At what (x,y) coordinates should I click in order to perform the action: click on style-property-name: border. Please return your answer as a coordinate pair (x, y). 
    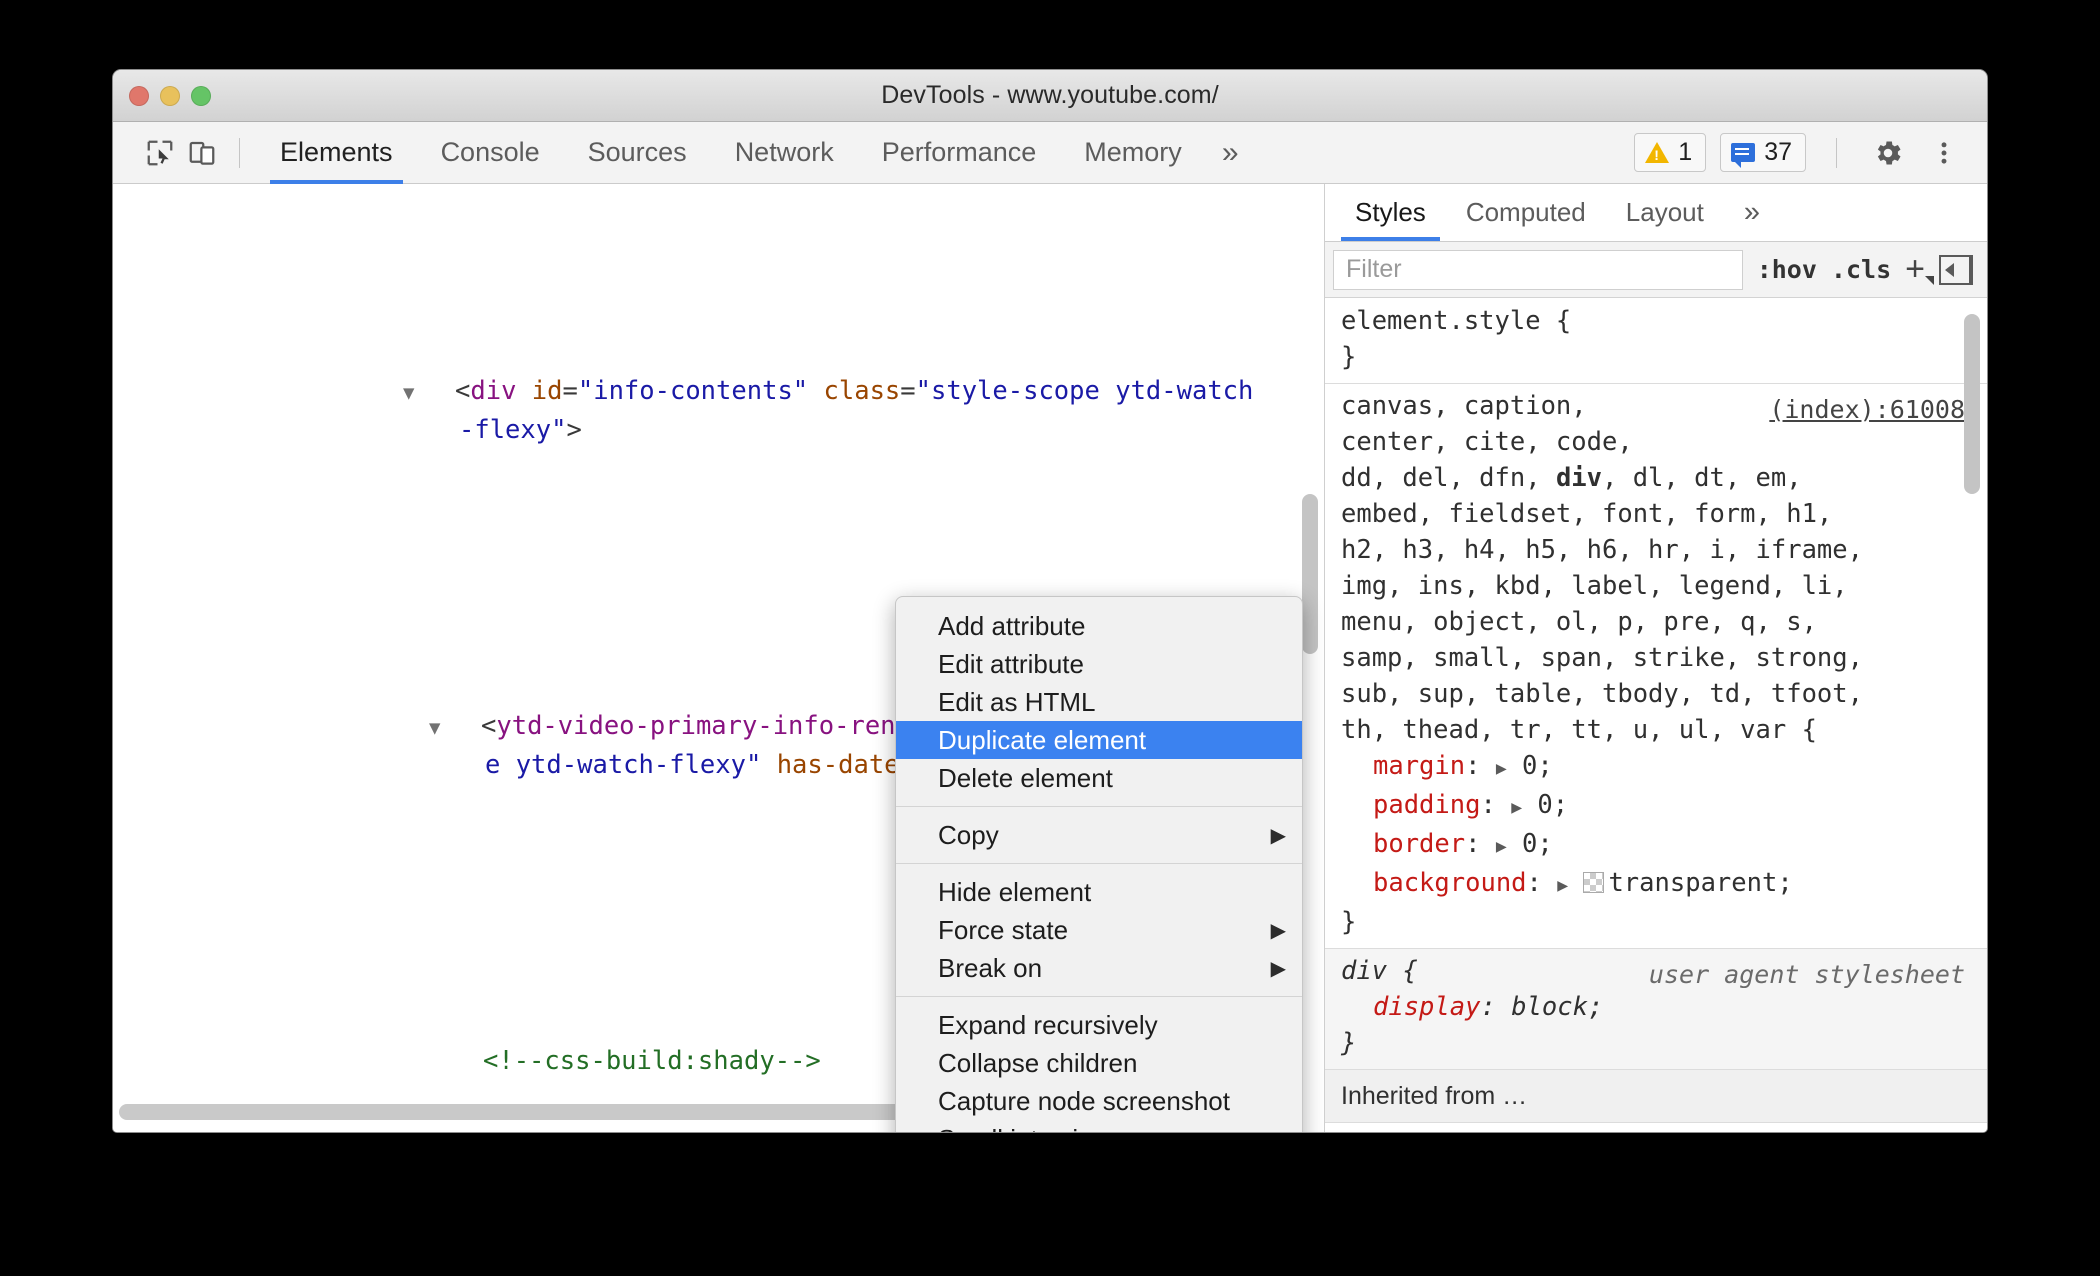
    Looking at the image, I should click on (1419, 844).